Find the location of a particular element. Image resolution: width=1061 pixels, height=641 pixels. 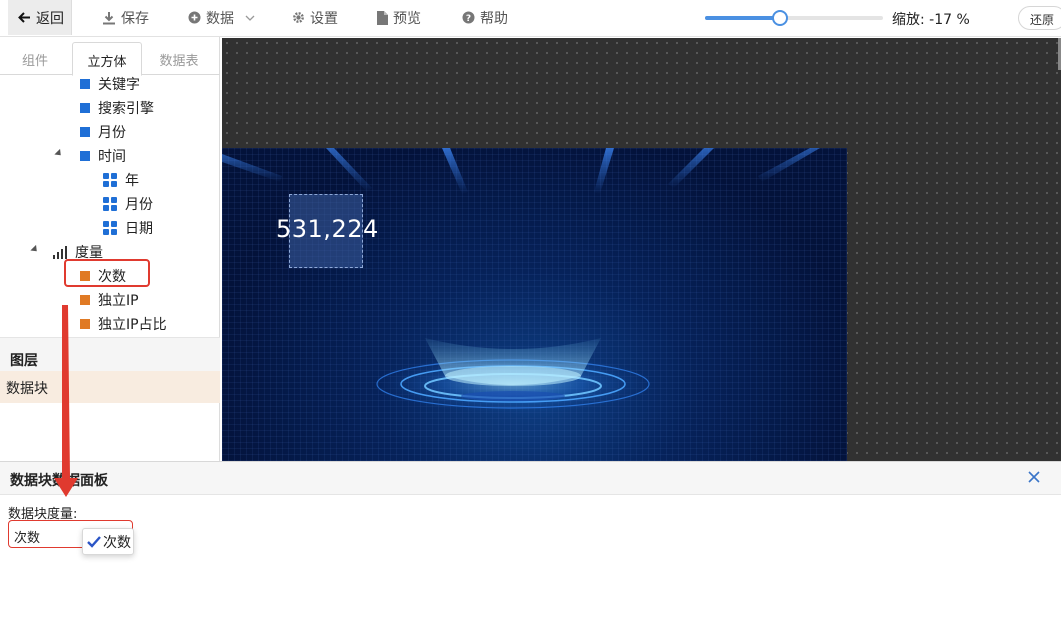

layer-item: 数据块 is located at coordinates (110, 387).